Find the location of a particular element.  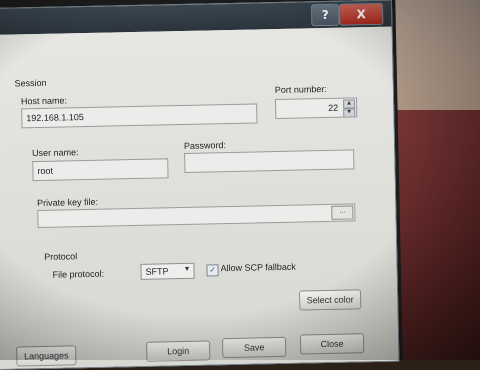

password-label: Password: is located at coordinates (205, 145).